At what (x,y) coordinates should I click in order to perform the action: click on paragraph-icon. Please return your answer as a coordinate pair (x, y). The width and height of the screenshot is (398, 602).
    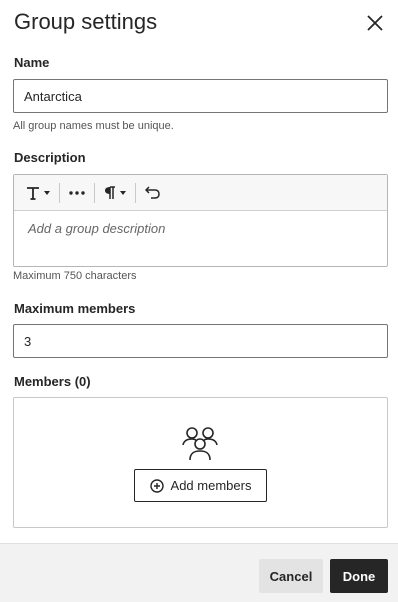
    Looking at the image, I should click on (110, 192).